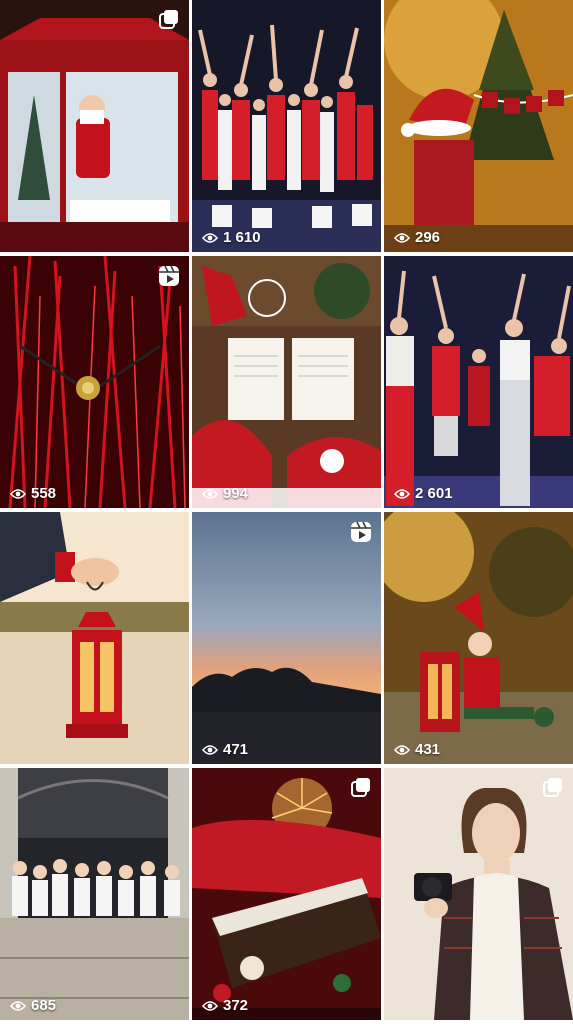  What do you see at coordinates (236, 749) in the screenshot?
I see `view-count-label: 471` at bounding box center [236, 749].